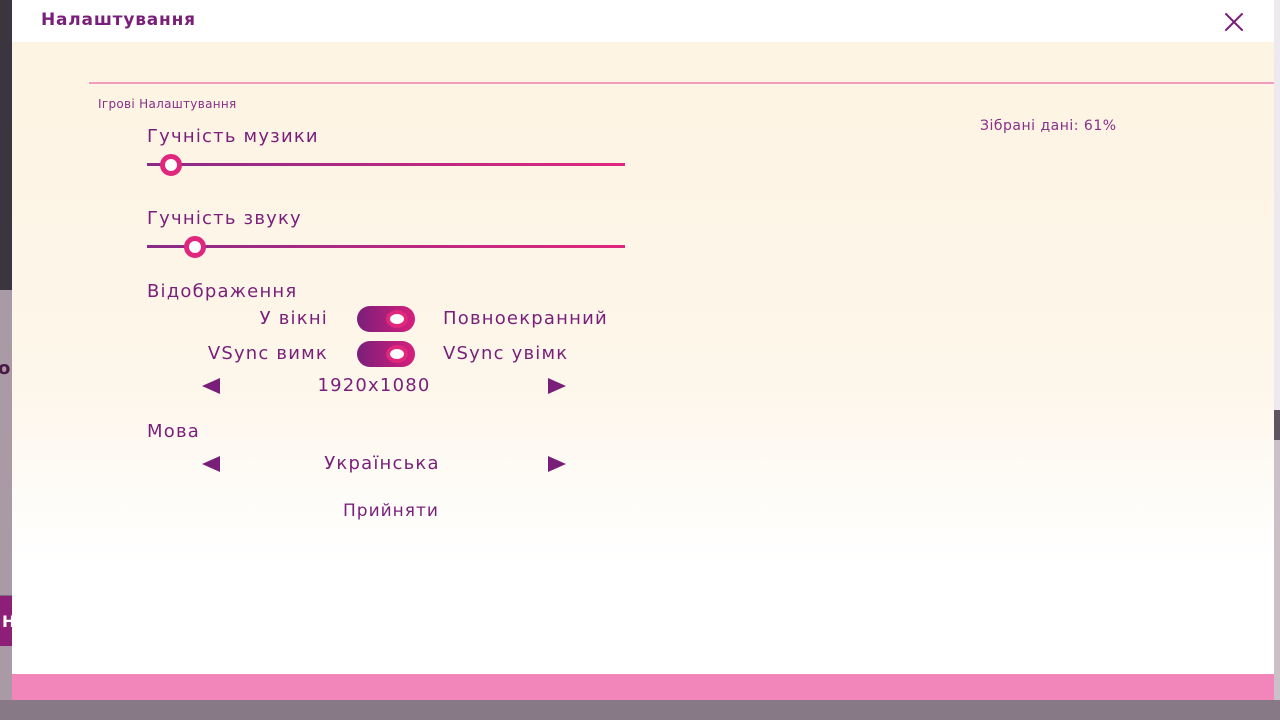 The width and height of the screenshot is (1280, 720). I want to click on section-divider, so click(681, 83).